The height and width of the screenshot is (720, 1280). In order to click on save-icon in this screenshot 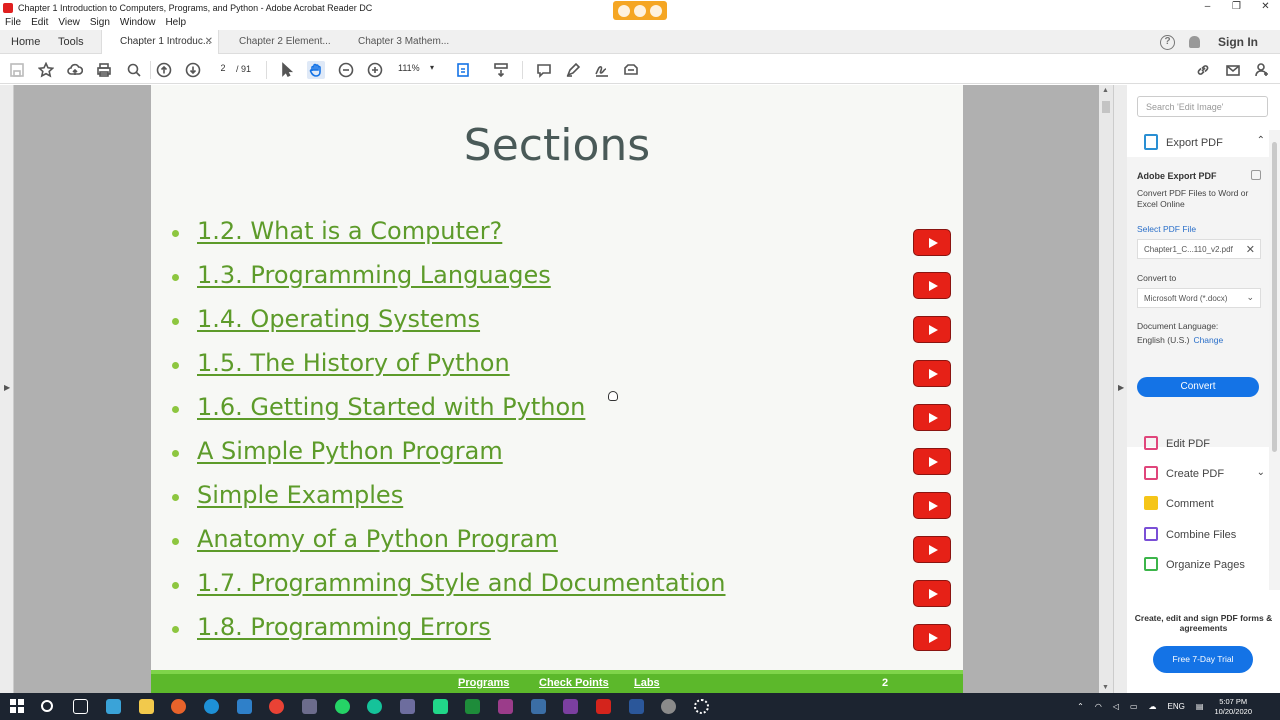, I will do `click(17, 70)`.